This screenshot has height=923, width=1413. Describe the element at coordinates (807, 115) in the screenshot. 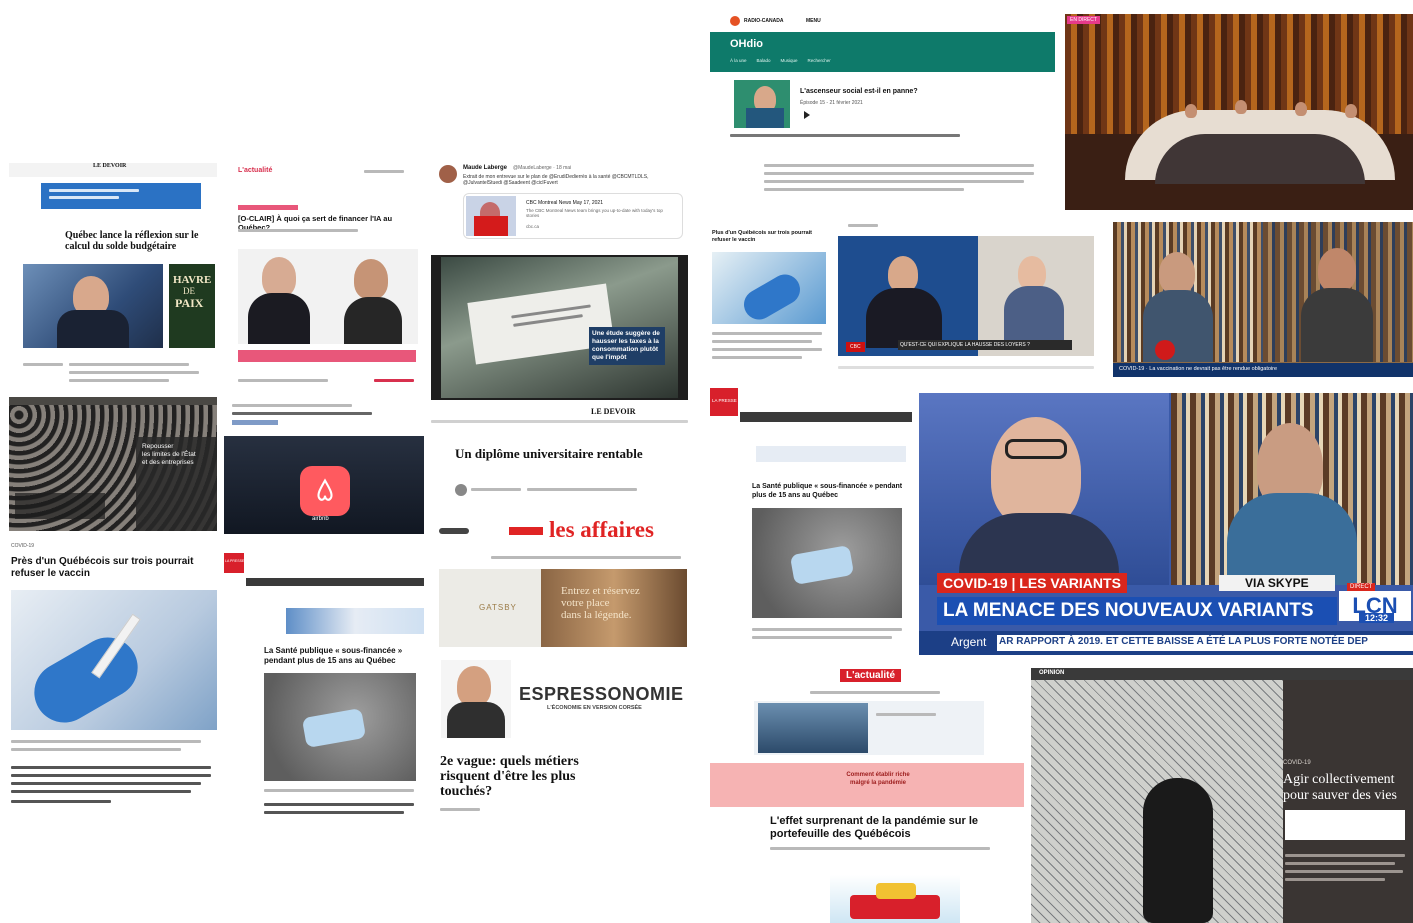

I see `play-icon` at that location.